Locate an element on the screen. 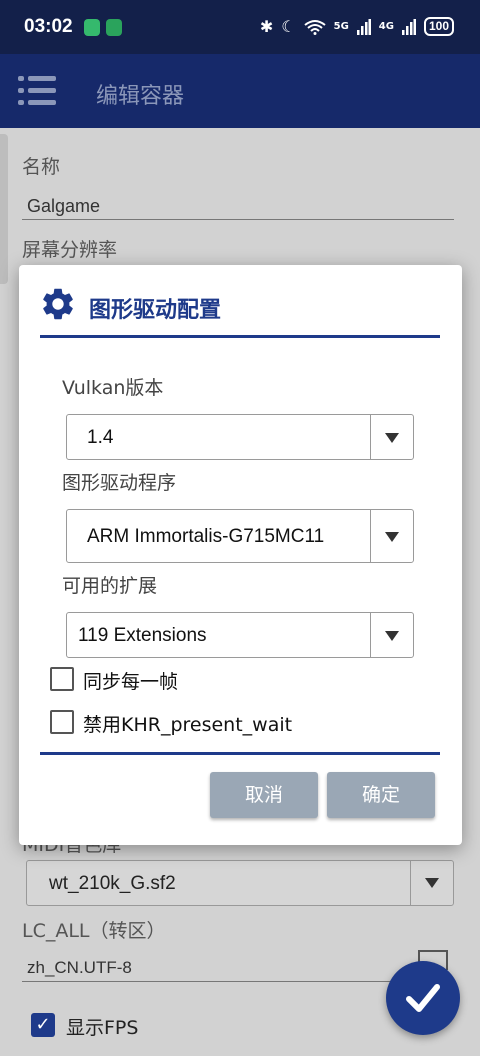 The image size is (480, 1056). confirm-fab is located at coordinates (423, 998).